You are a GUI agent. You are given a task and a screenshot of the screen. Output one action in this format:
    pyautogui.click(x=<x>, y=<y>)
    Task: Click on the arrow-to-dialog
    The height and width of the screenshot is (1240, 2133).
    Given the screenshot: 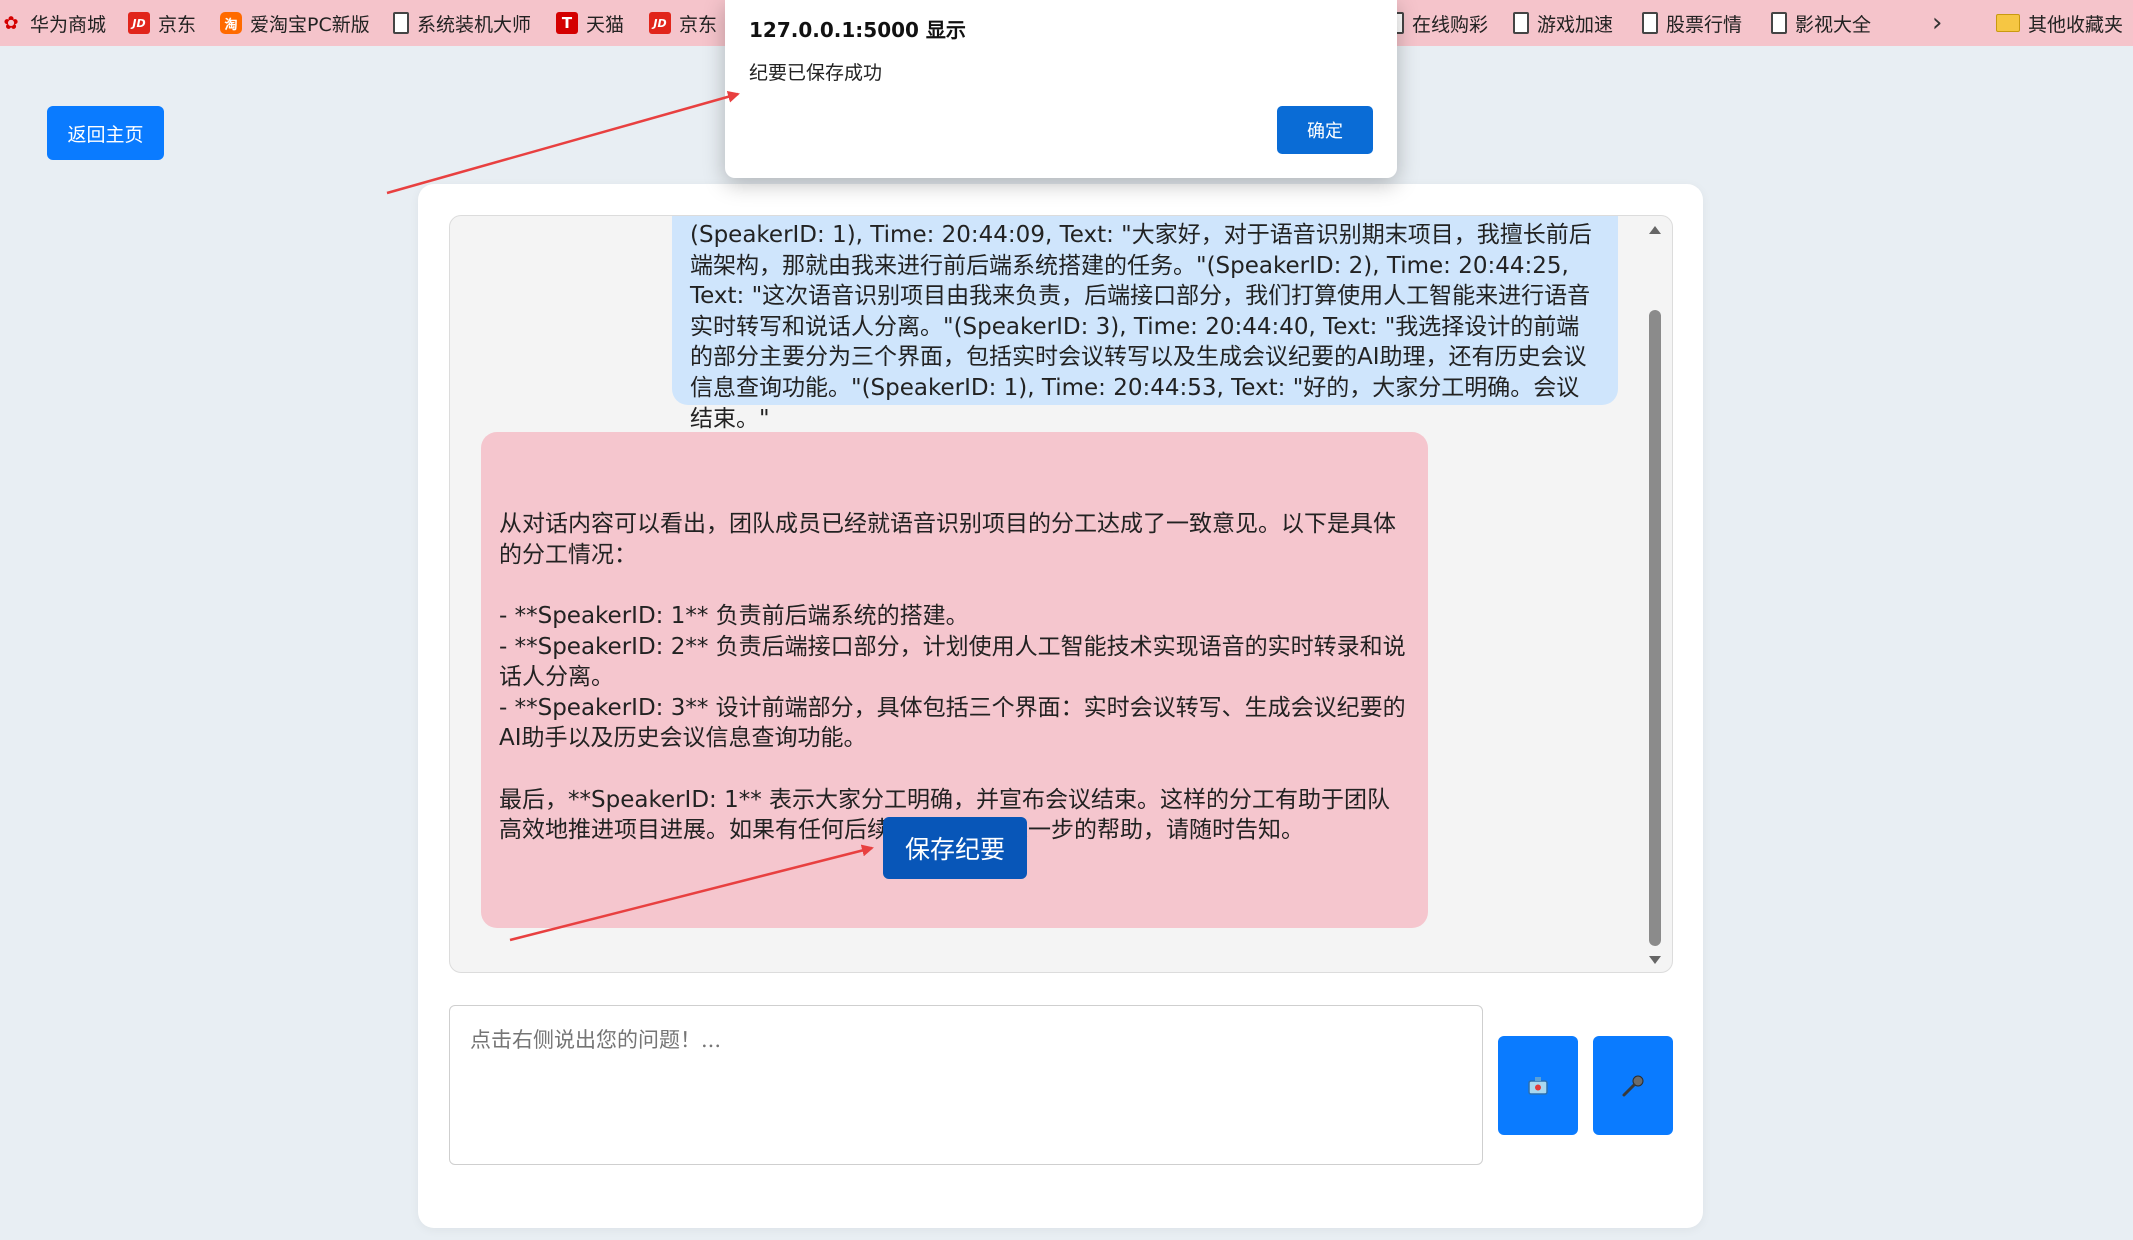 What is the action you would take?
    pyautogui.click(x=563, y=142)
    